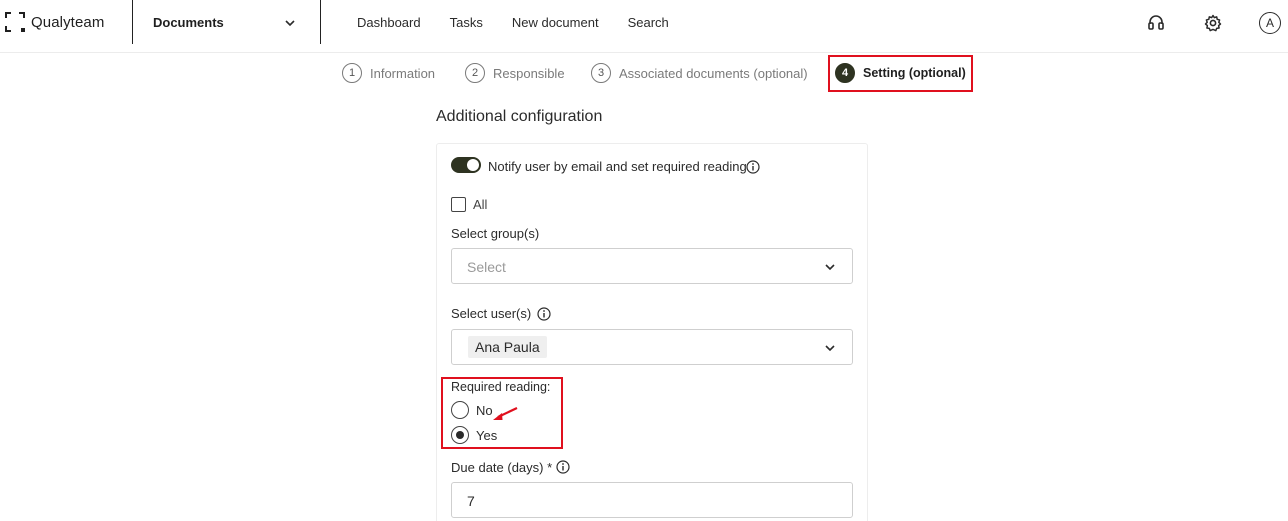 This screenshot has width=1288, height=521. I want to click on groups-placeholder: Select, so click(486, 267).